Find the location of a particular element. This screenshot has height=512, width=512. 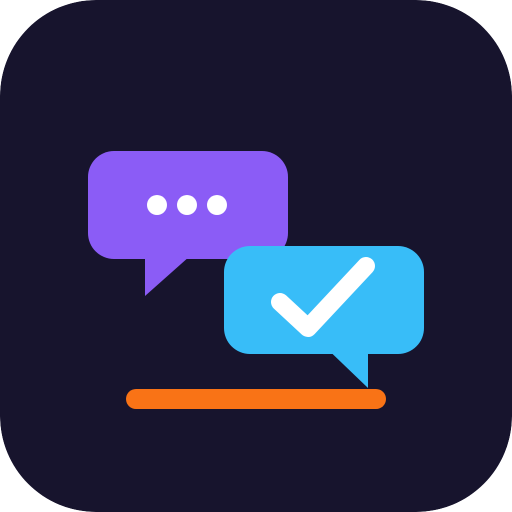

underline-bar is located at coordinates (256, 399).